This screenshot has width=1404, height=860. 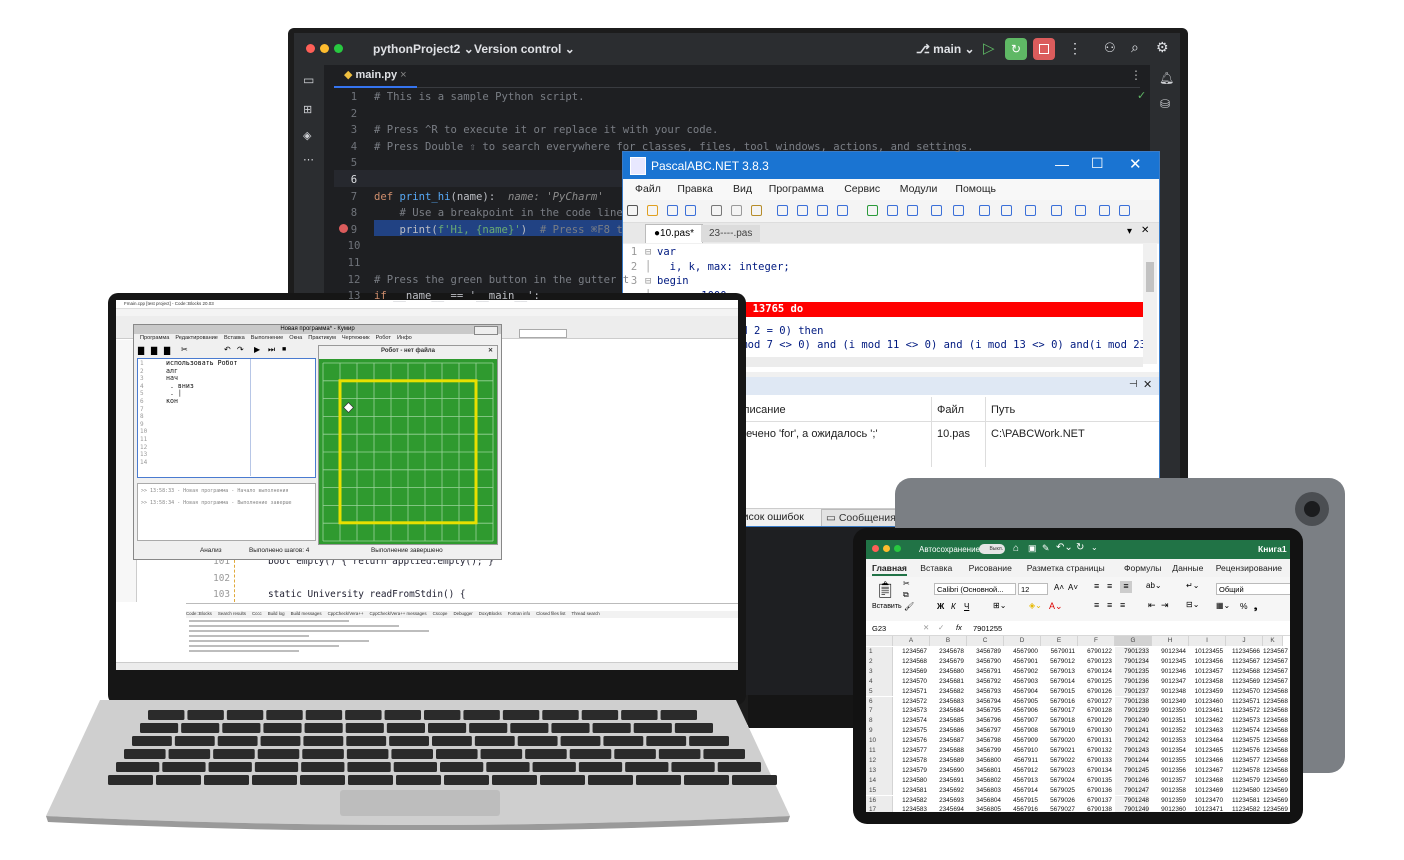 I want to click on cell: 10123470, so click(x=1206, y=801).